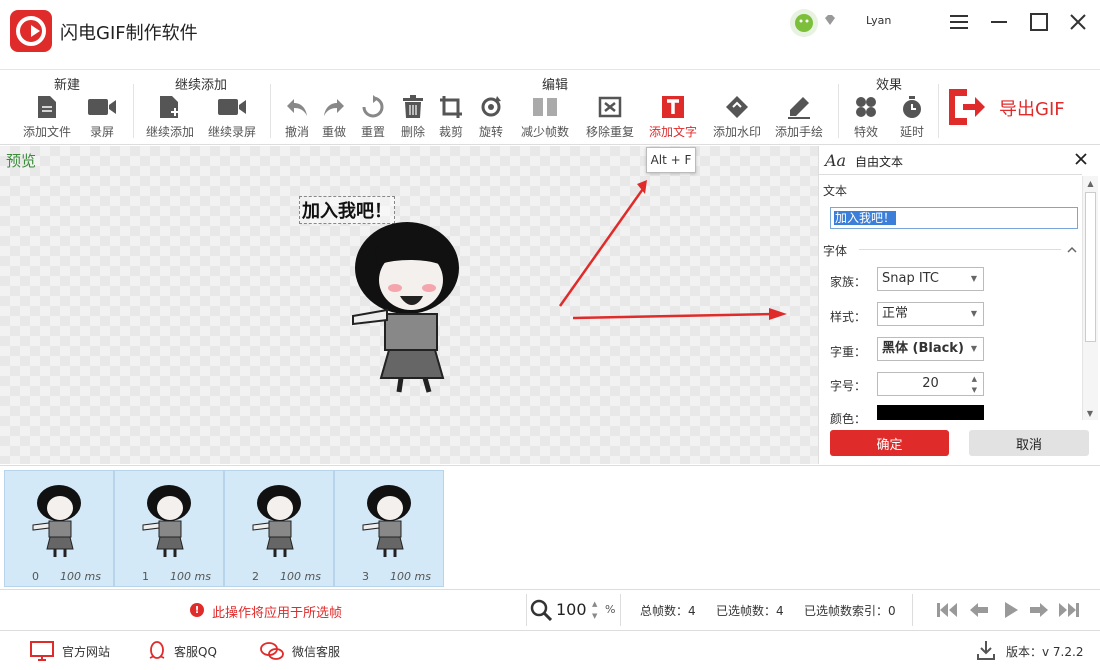  What do you see at coordinates (959, 22) in the screenshot?
I see `menu-icon` at bounding box center [959, 22].